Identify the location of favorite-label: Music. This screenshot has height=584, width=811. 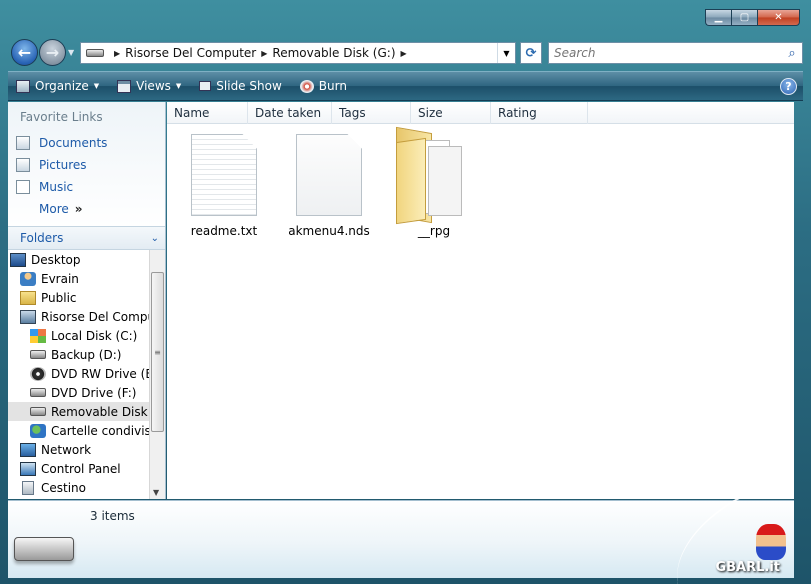
(56, 187).